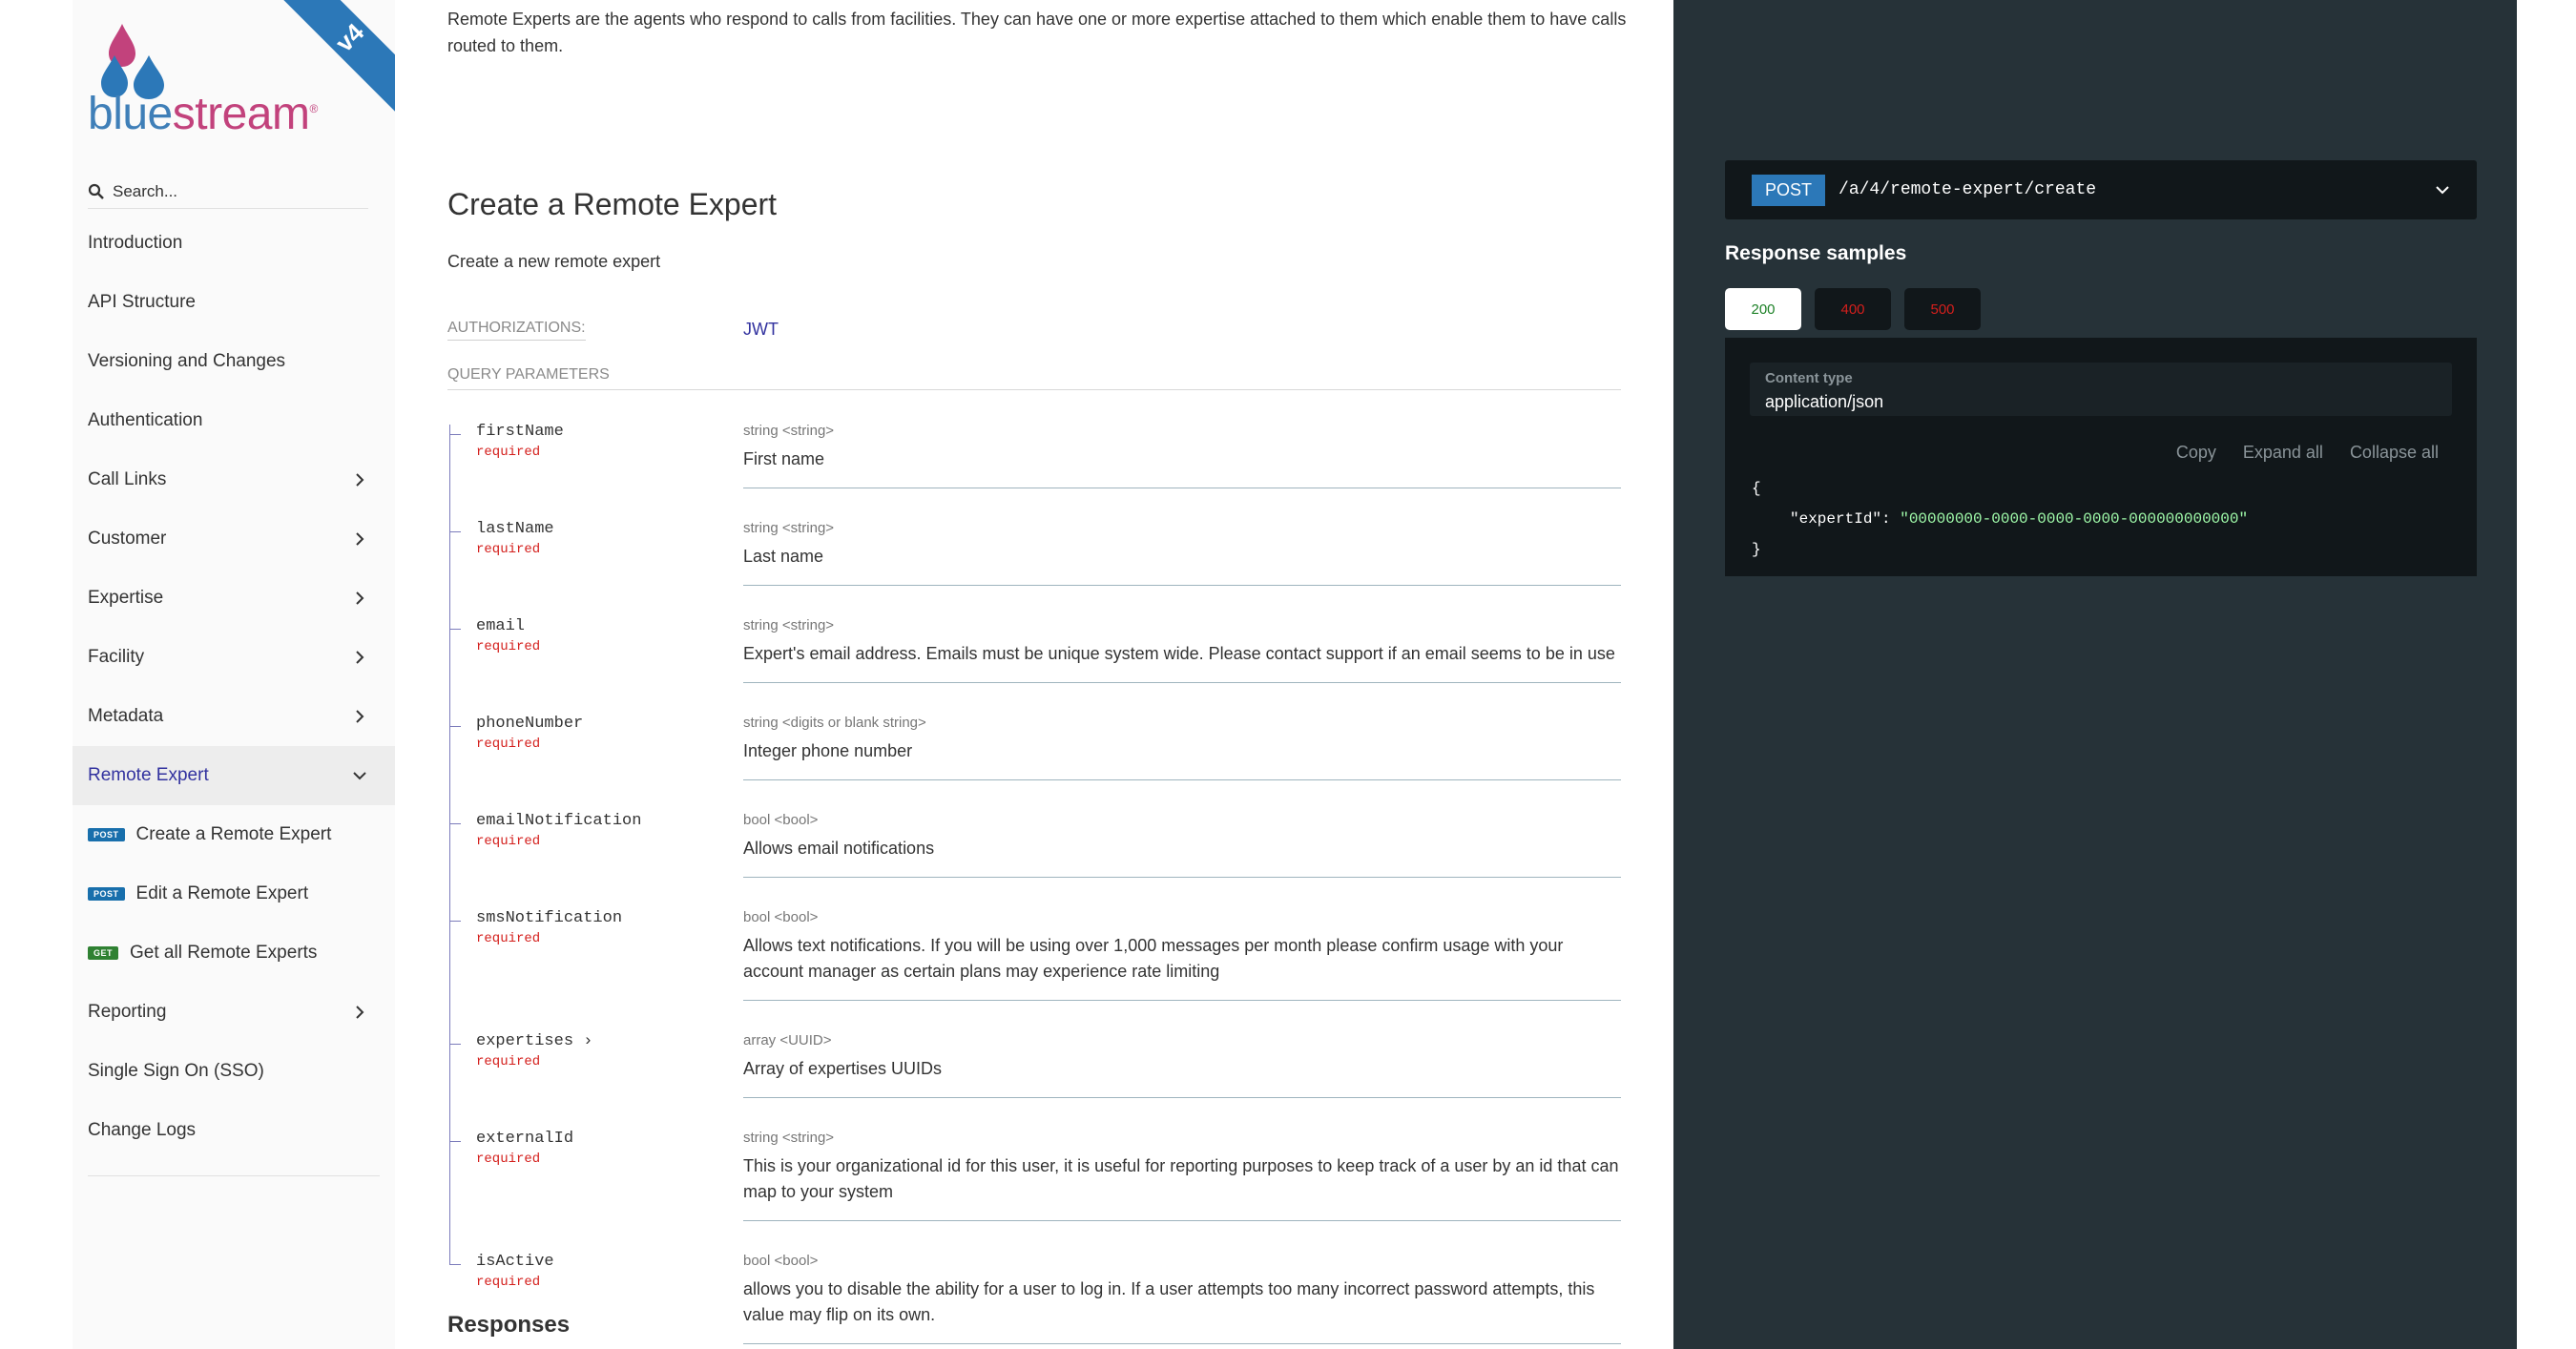 The image size is (2576, 1349). What do you see at coordinates (234, 657) in the screenshot?
I see `sidebar-item-facility: Facility` at bounding box center [234, 657].